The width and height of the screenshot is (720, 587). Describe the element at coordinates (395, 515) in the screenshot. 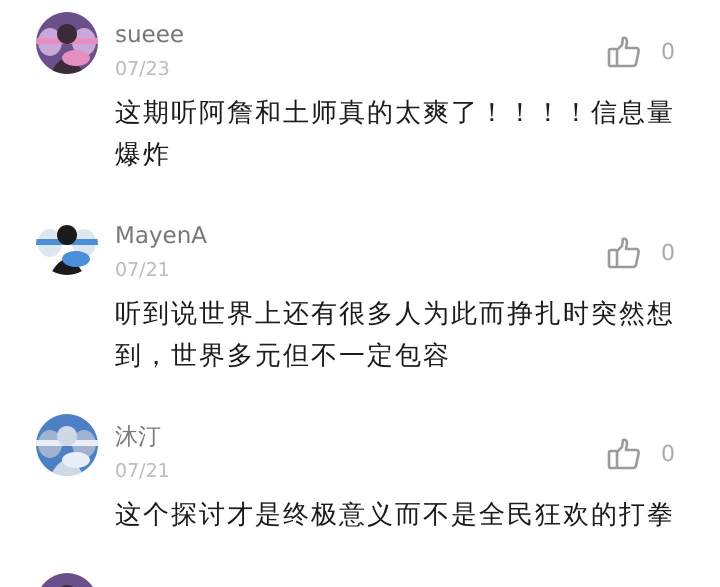

I see `comment-text: 这个探讨才是终极意义而不是全民狂欢的打拳` at that location.